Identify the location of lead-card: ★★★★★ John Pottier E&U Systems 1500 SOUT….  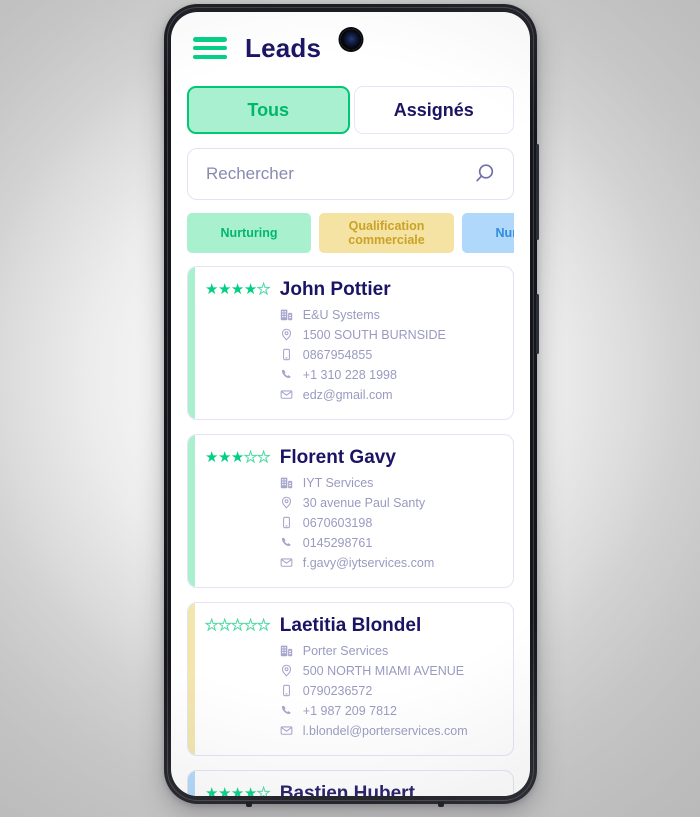
(350, 343).